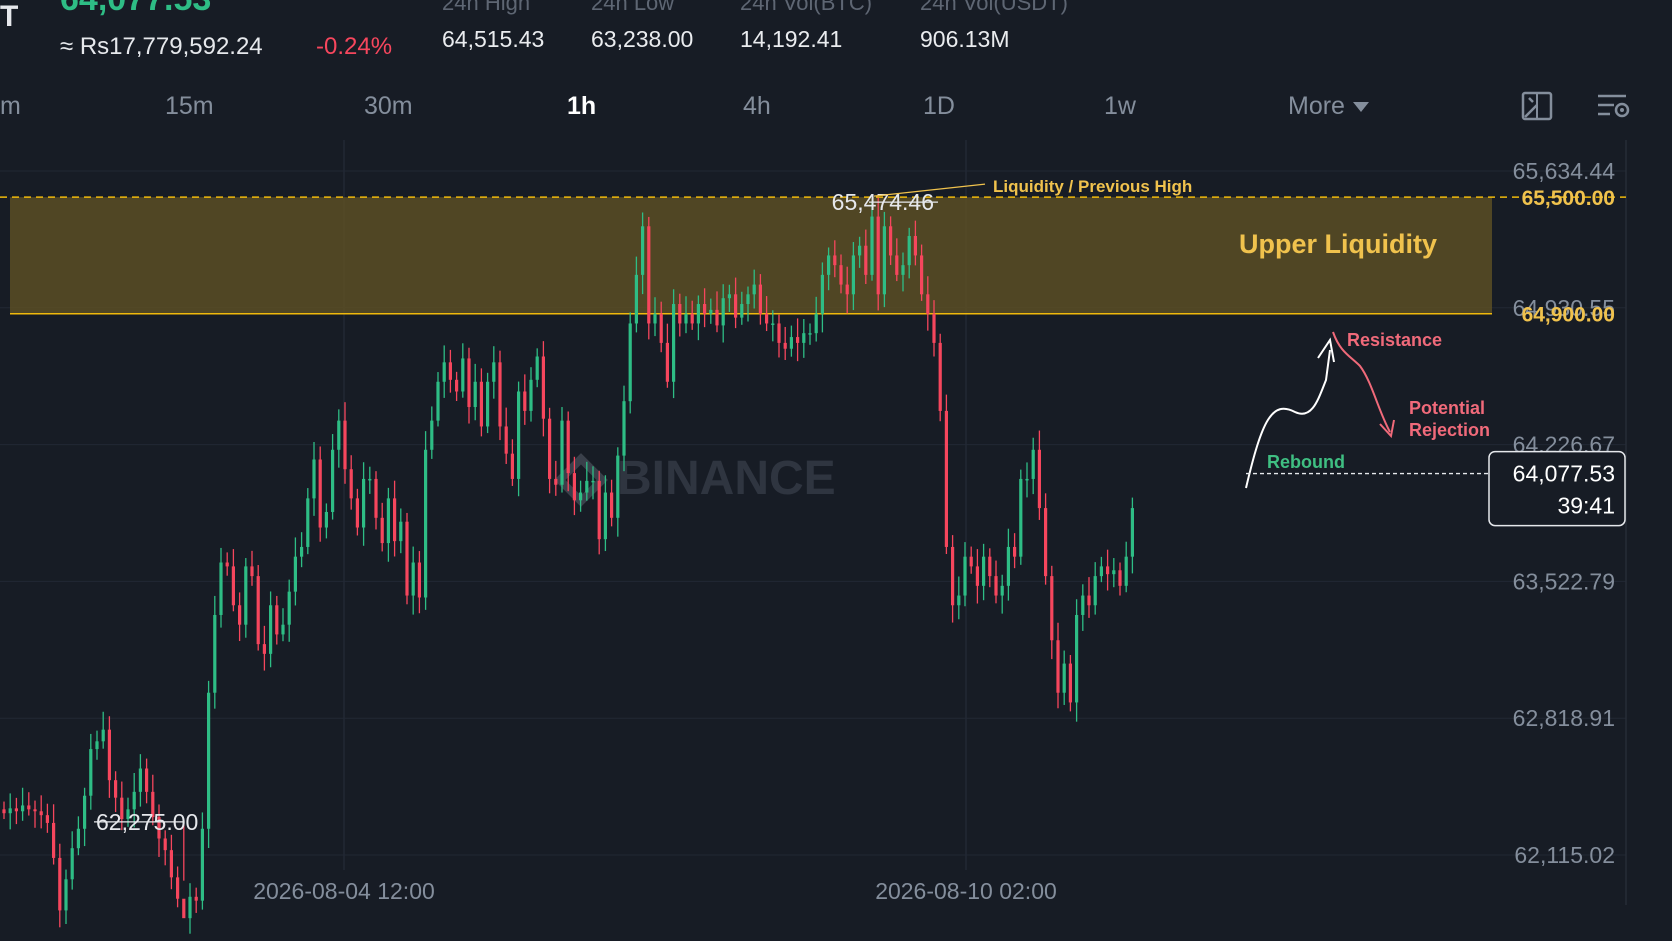  I want to click on zone-label: Upper Liquidity, so click(1338, 244).